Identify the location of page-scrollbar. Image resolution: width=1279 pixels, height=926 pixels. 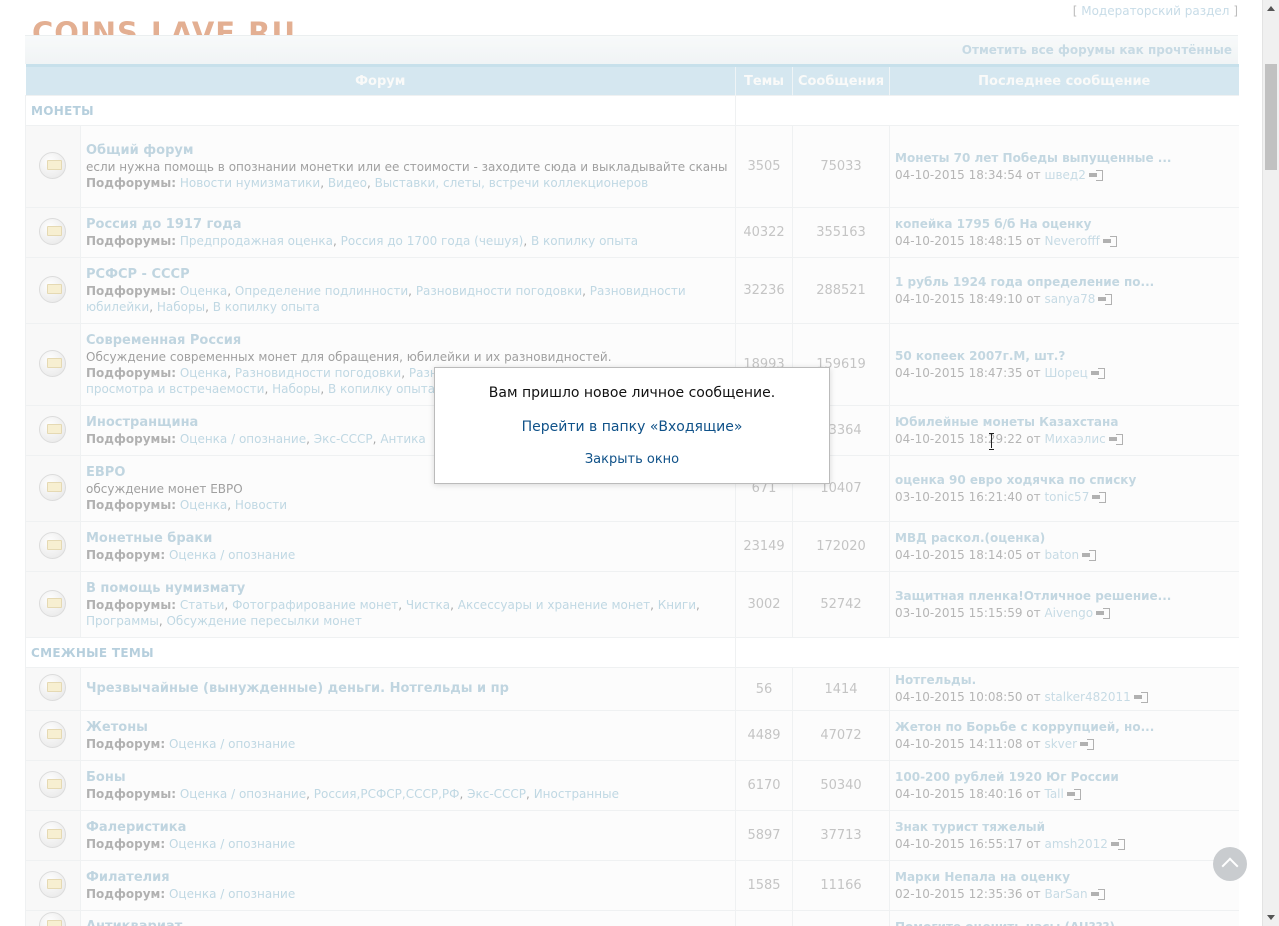
(1270, 463).